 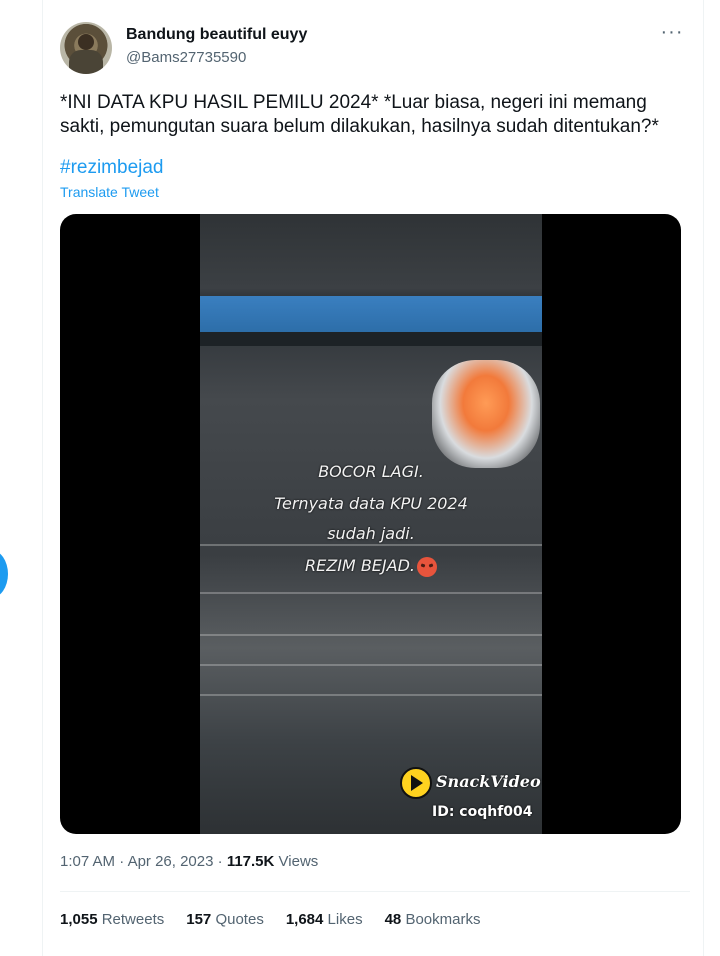 I want to click on snackvideo-logo-icon, so click(x=416, y=783).